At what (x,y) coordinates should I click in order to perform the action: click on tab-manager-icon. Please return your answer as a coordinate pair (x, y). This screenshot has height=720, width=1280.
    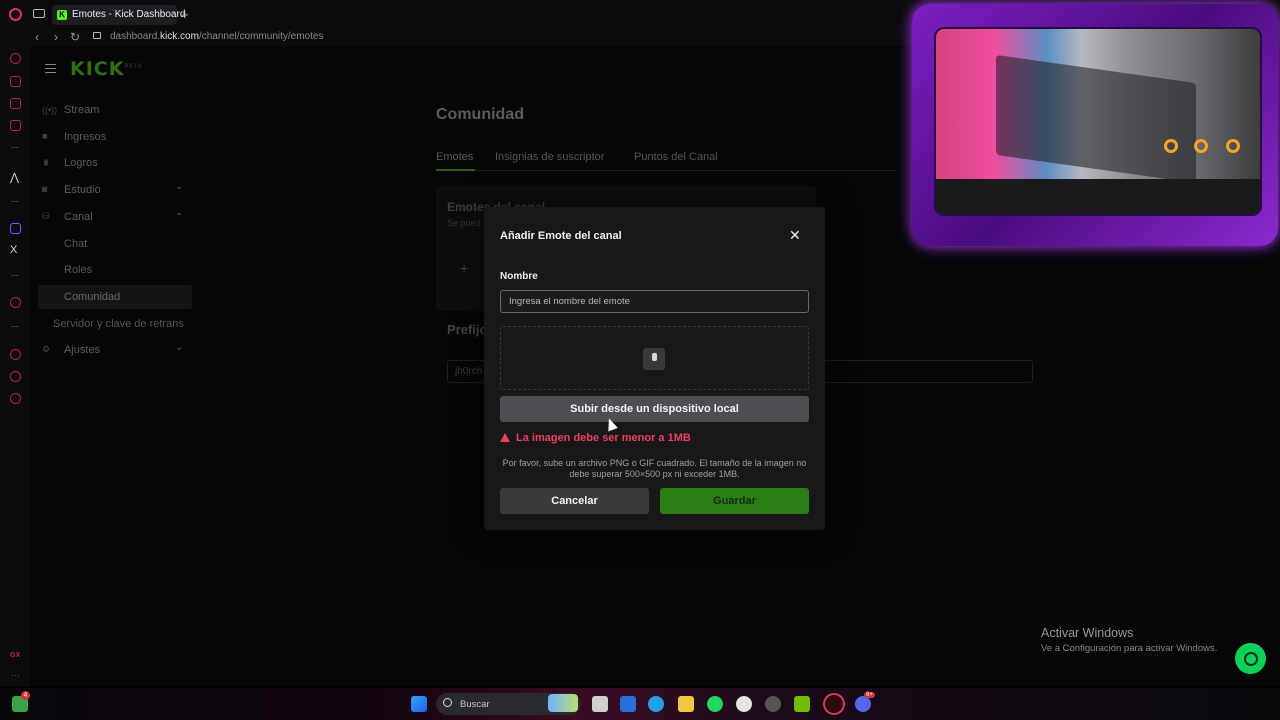
    Looking at the image, I should click on (39, 13).